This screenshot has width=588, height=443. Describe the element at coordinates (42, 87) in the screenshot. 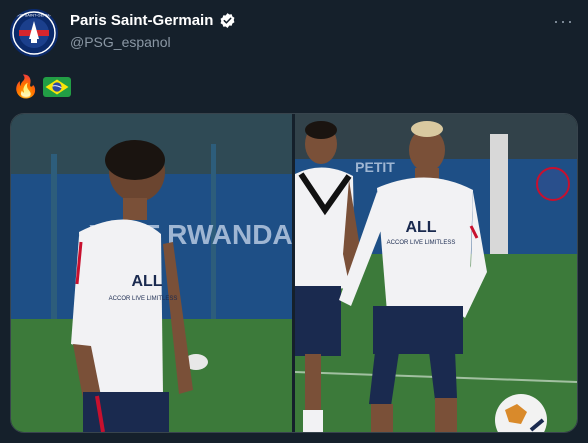

I see `tweet-text: 🔥 🇧🇷` at that location.